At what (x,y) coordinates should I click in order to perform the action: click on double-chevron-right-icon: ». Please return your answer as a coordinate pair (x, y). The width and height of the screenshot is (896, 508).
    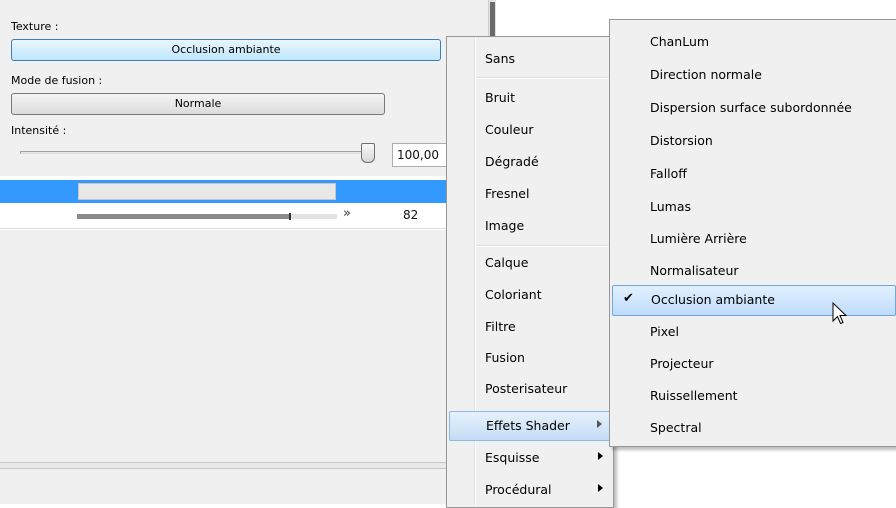
    Looking at the image, I should click on (347, 213).